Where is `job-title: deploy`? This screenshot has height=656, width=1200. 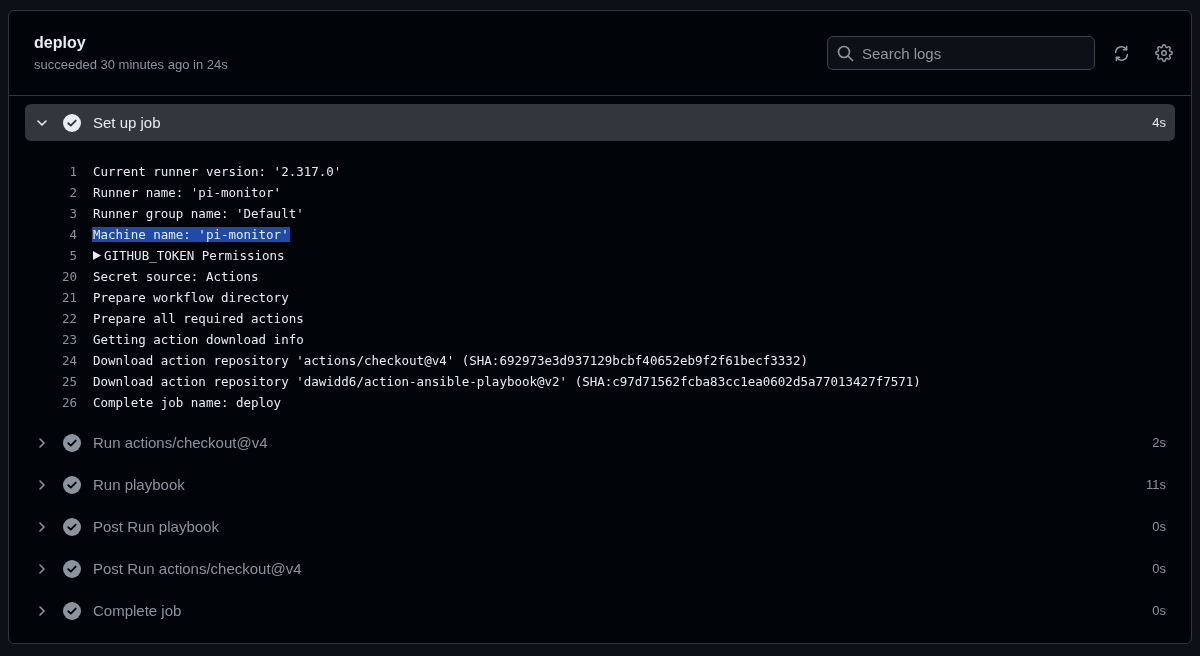 job-title: deploy is located at coordinates (60, 43).